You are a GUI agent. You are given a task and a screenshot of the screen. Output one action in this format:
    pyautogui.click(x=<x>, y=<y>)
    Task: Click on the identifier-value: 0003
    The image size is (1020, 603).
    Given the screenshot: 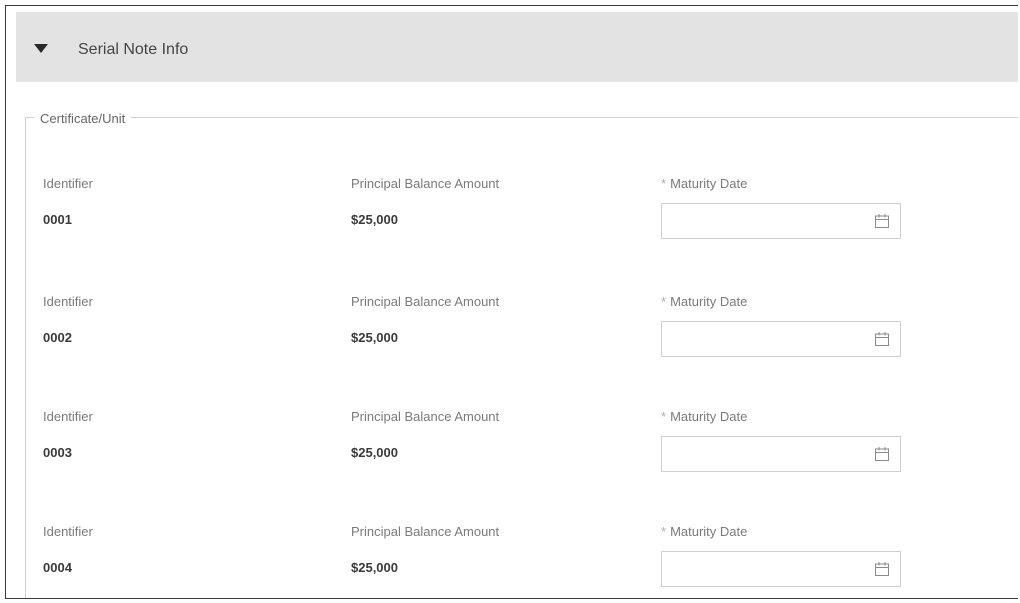 What is the action you would take?
    pyautogui.click(x=57, y=452)
    